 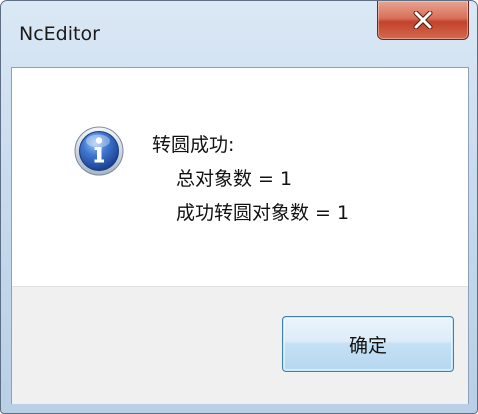 I want to click on close-icon, so click(x=423, y=20).